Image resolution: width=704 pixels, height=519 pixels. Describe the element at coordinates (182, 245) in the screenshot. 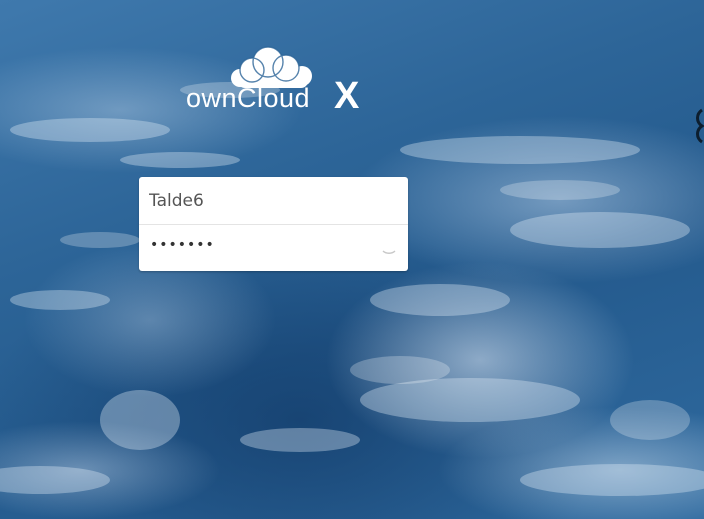

I see `password-input: •••••••` at that location.